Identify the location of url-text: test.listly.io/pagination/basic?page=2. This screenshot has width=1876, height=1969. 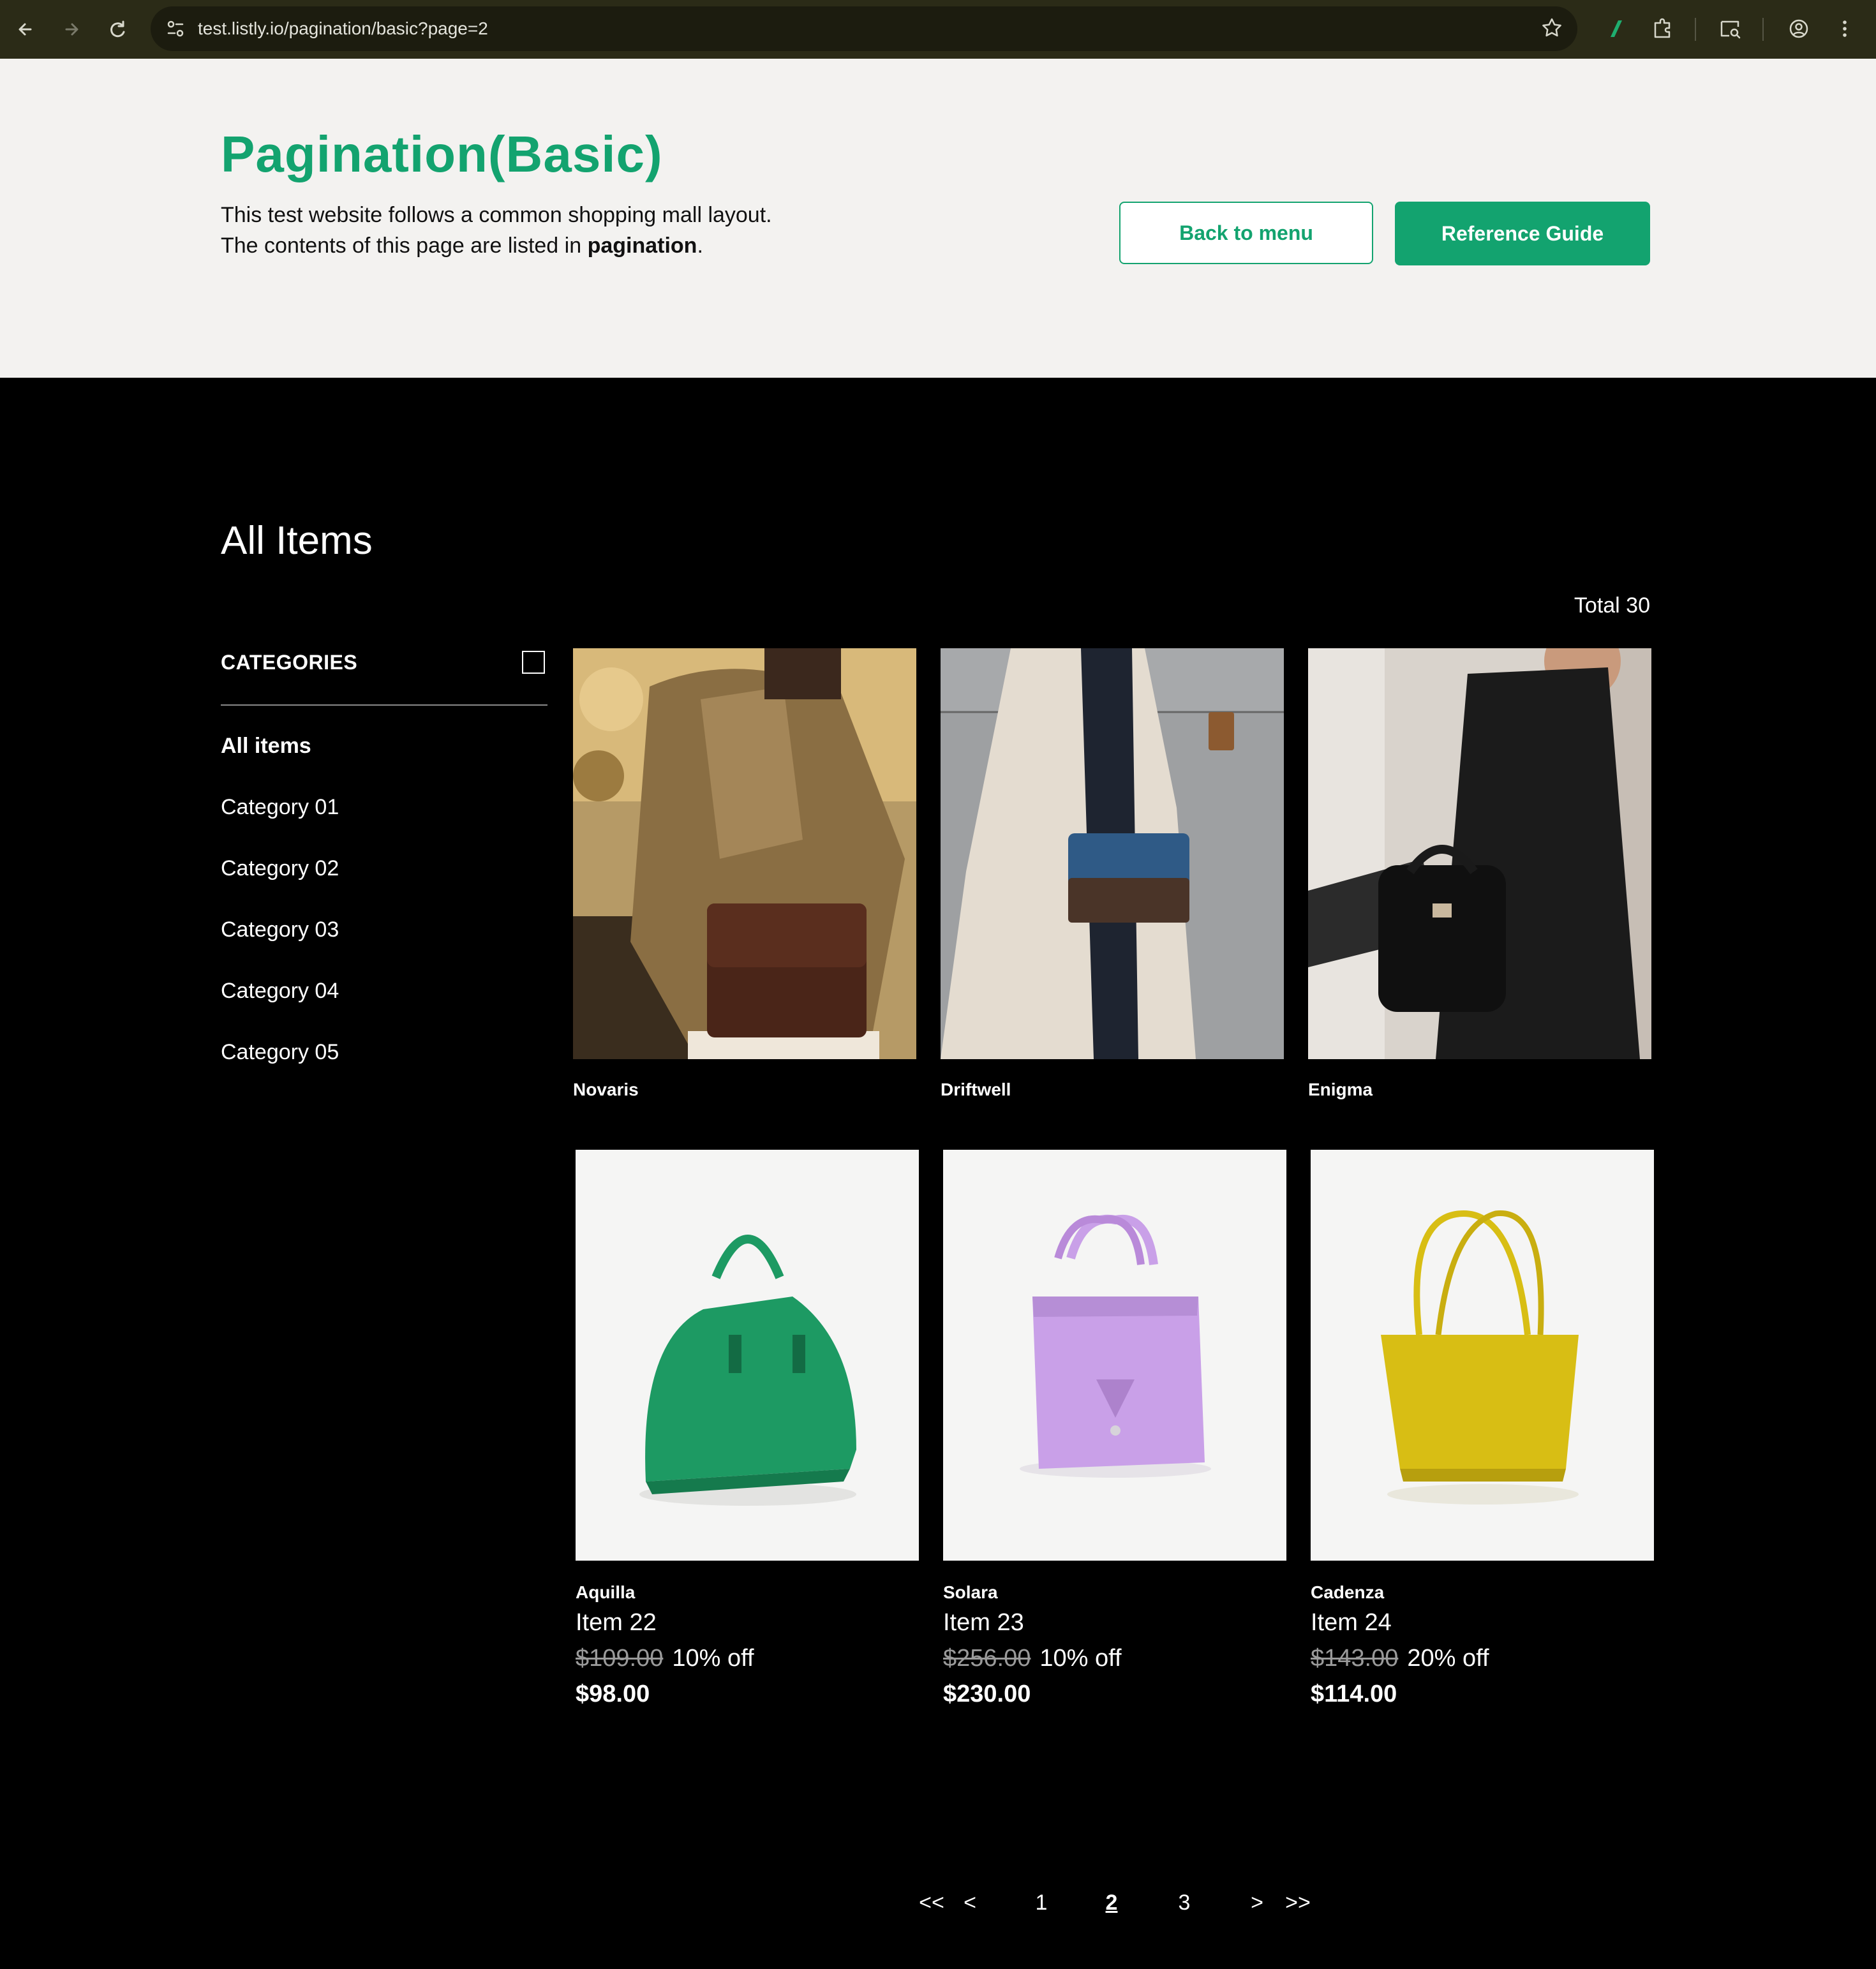
(343, 28).